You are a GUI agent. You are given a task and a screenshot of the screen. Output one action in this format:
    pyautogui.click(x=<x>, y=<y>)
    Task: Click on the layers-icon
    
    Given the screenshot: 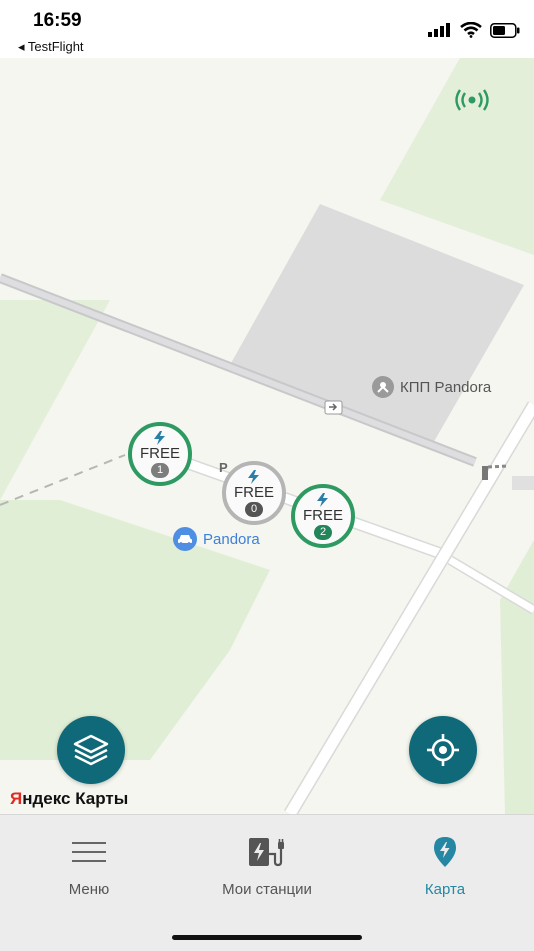 What is the action you would take?
    pyautogui.click(x=91, y=750)
    